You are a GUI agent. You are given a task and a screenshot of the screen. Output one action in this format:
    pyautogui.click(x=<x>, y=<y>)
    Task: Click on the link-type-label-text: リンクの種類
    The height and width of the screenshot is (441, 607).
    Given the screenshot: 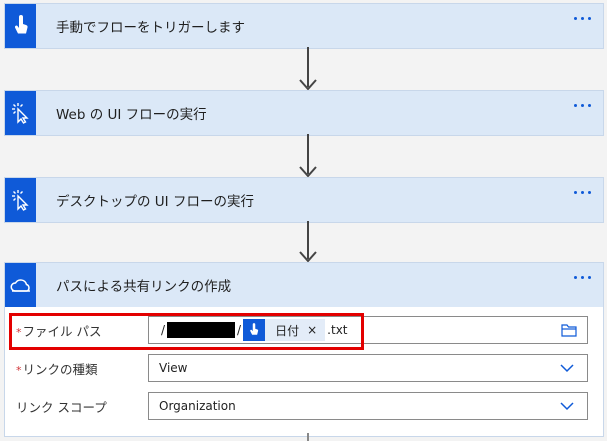 What is the action you would take?
    pyautogui.click(x=60, y=369)
    